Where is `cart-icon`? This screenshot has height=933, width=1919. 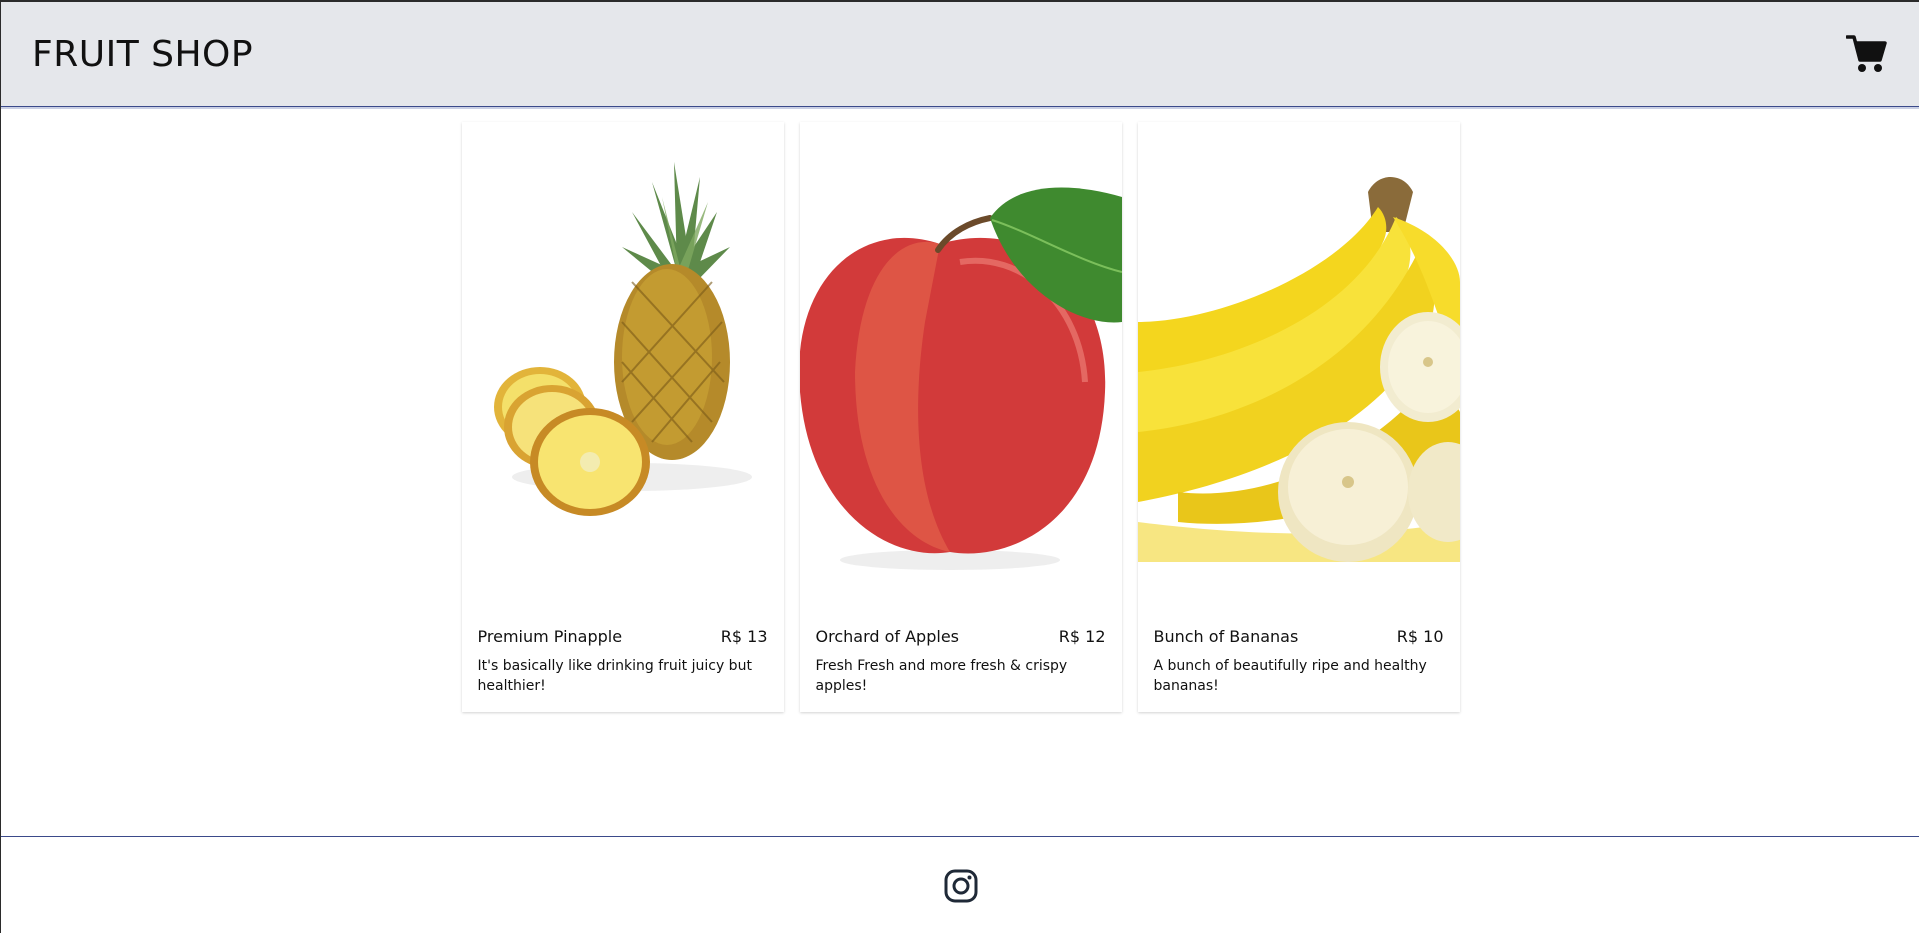 cart-icon is located at coordinates (1866, 53).